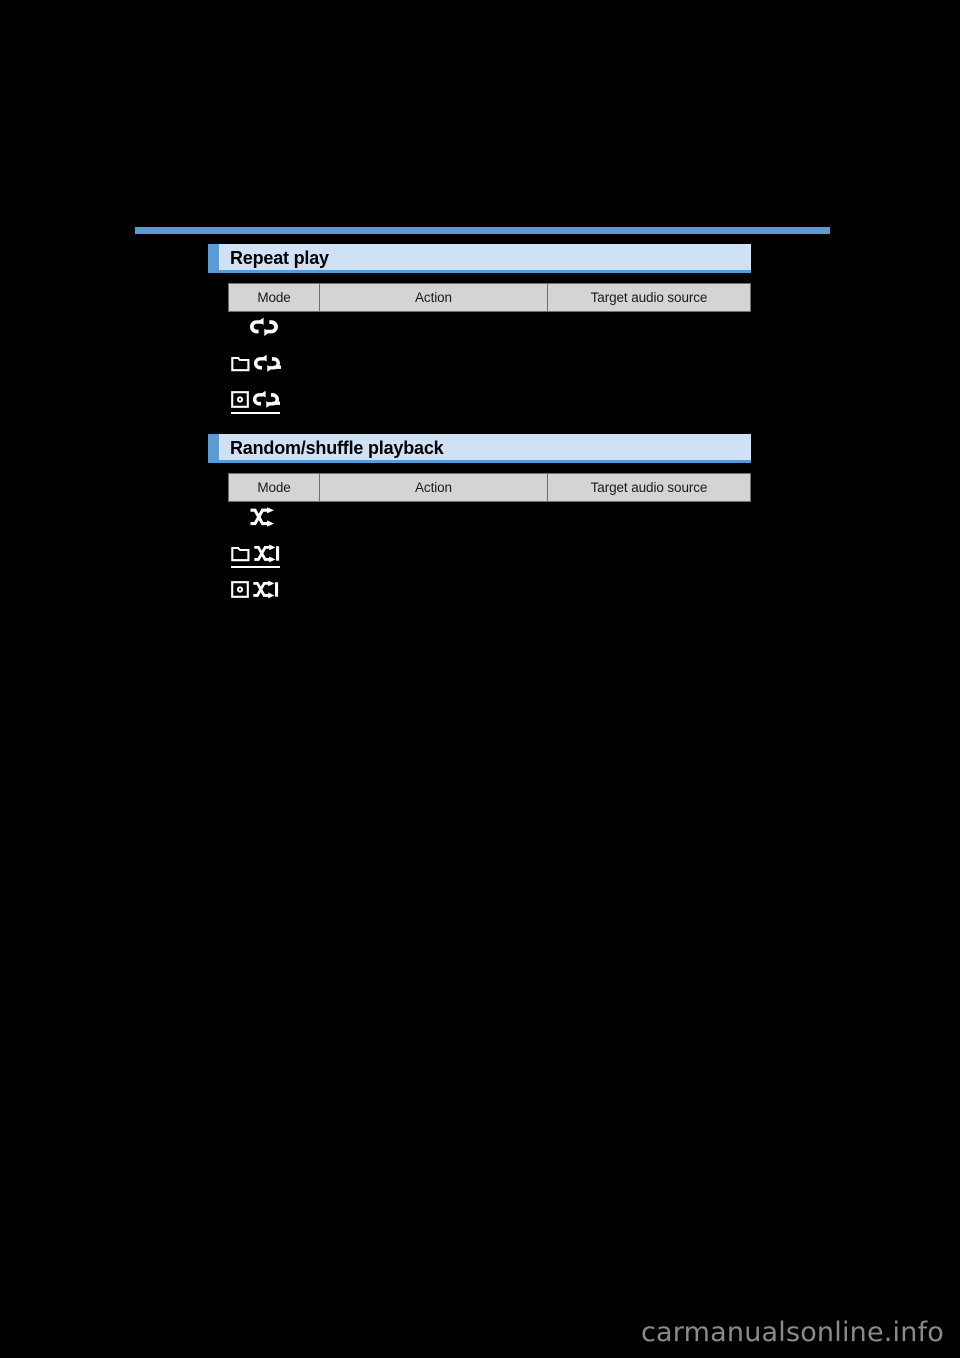 This screenshot has height=1358, width=960. I want to click on banner-body: Random/shuffle playback, so click(485, 448).